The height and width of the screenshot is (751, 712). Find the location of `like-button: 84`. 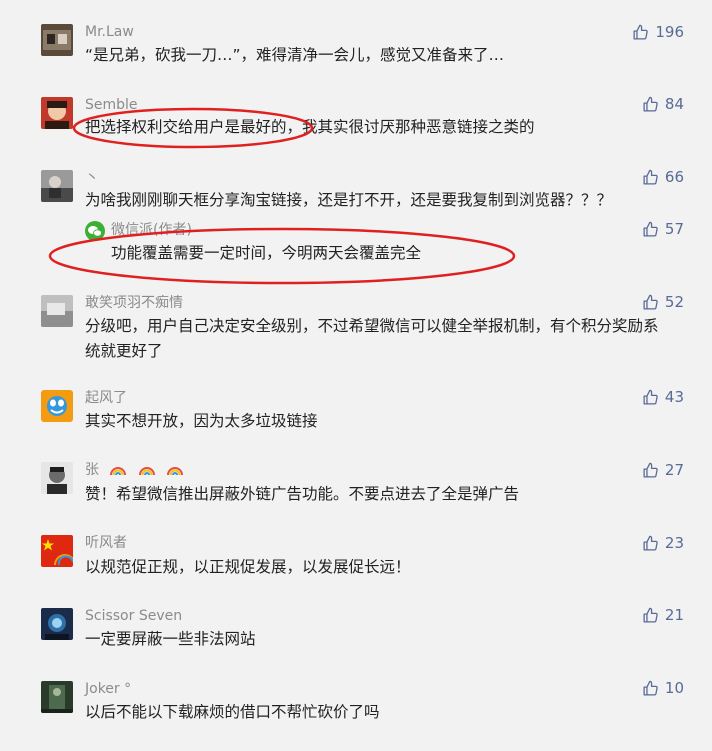

like-button: 84 is located at coordinates (663, 104).